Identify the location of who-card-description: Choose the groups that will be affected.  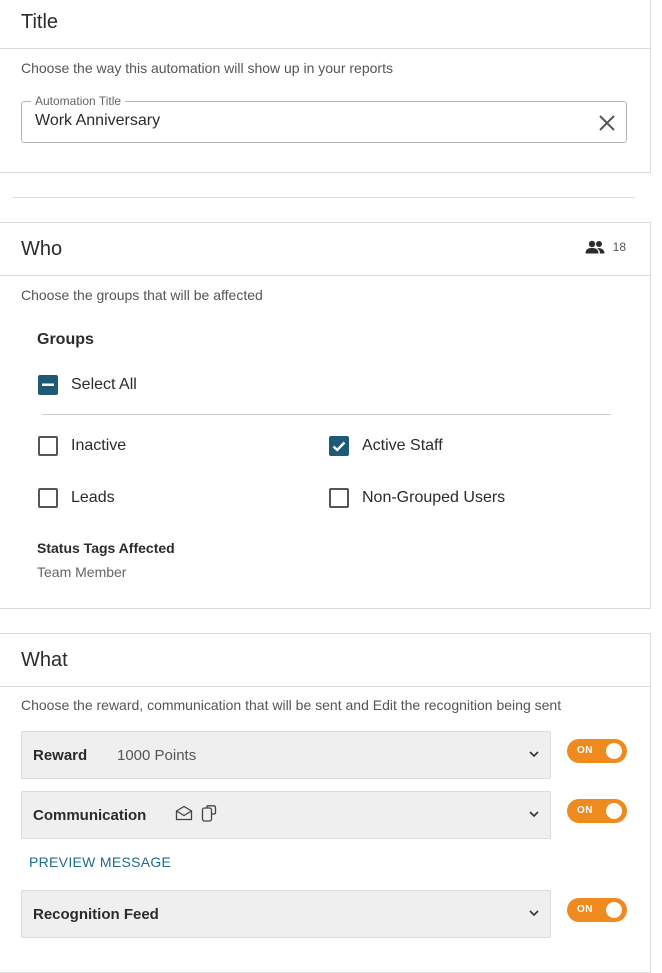
(142, 295).